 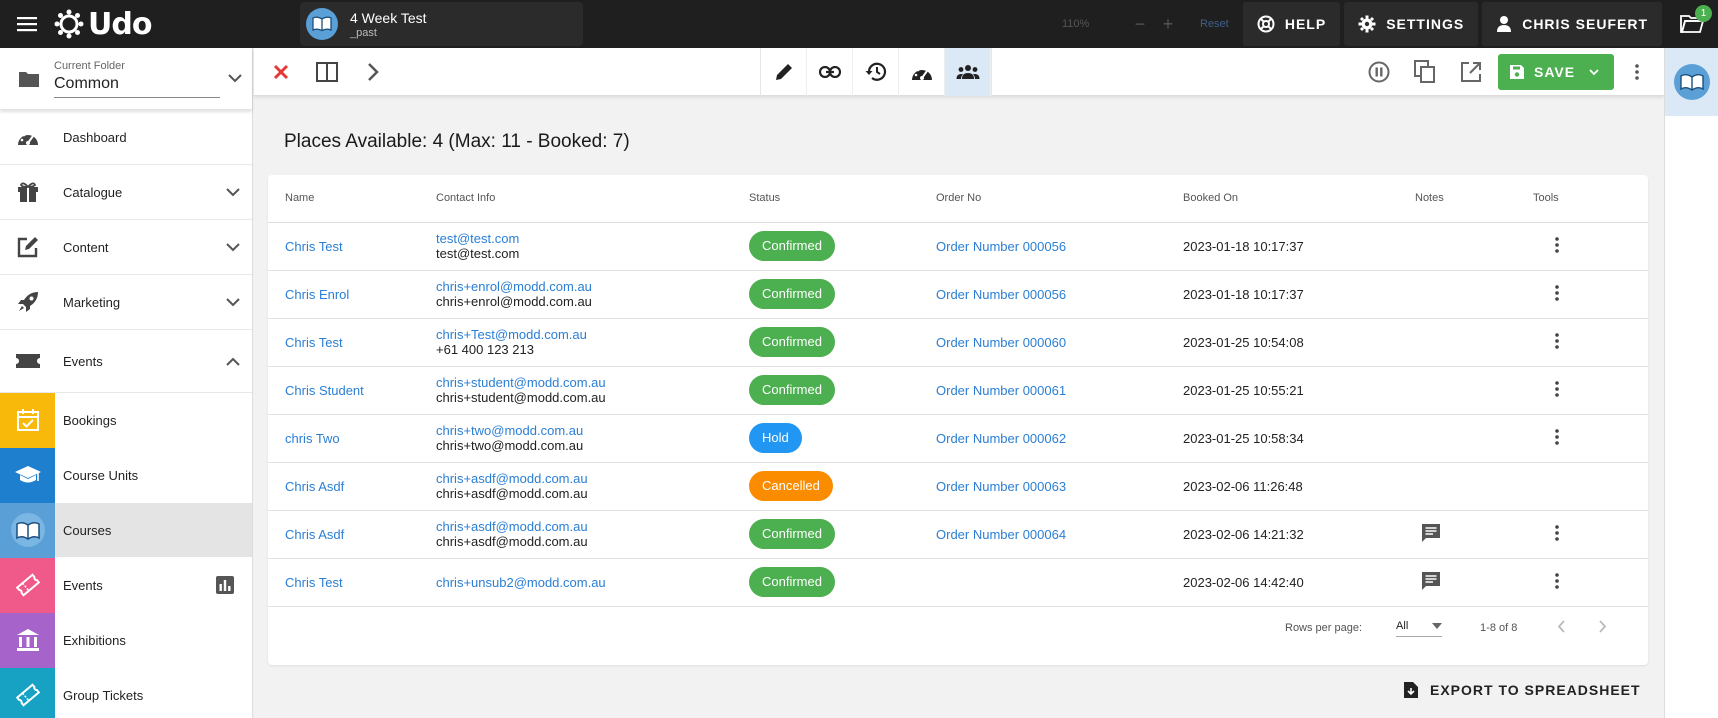 I want to click on sidebar-item-courses: Courses, so click(x=126, y=530).